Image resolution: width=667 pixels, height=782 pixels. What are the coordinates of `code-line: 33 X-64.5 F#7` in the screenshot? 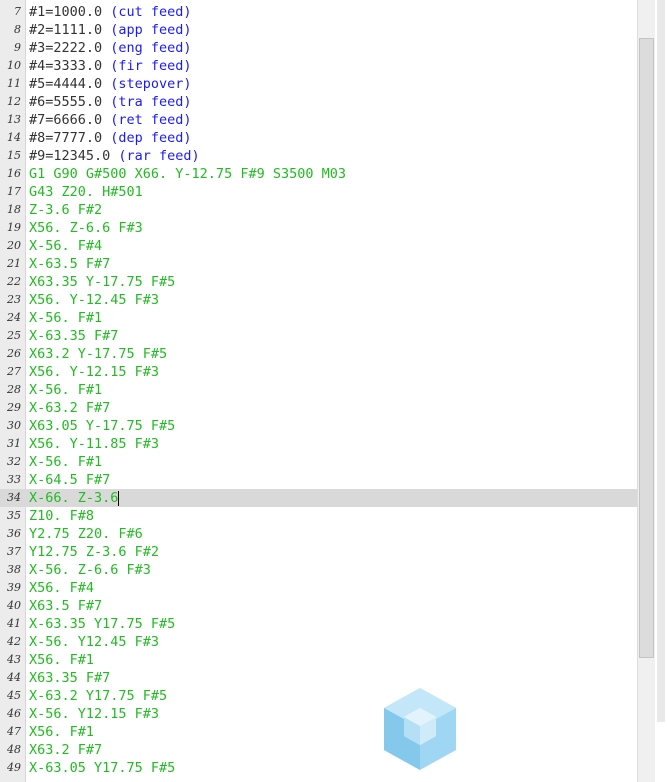 It's located at (318, 480).